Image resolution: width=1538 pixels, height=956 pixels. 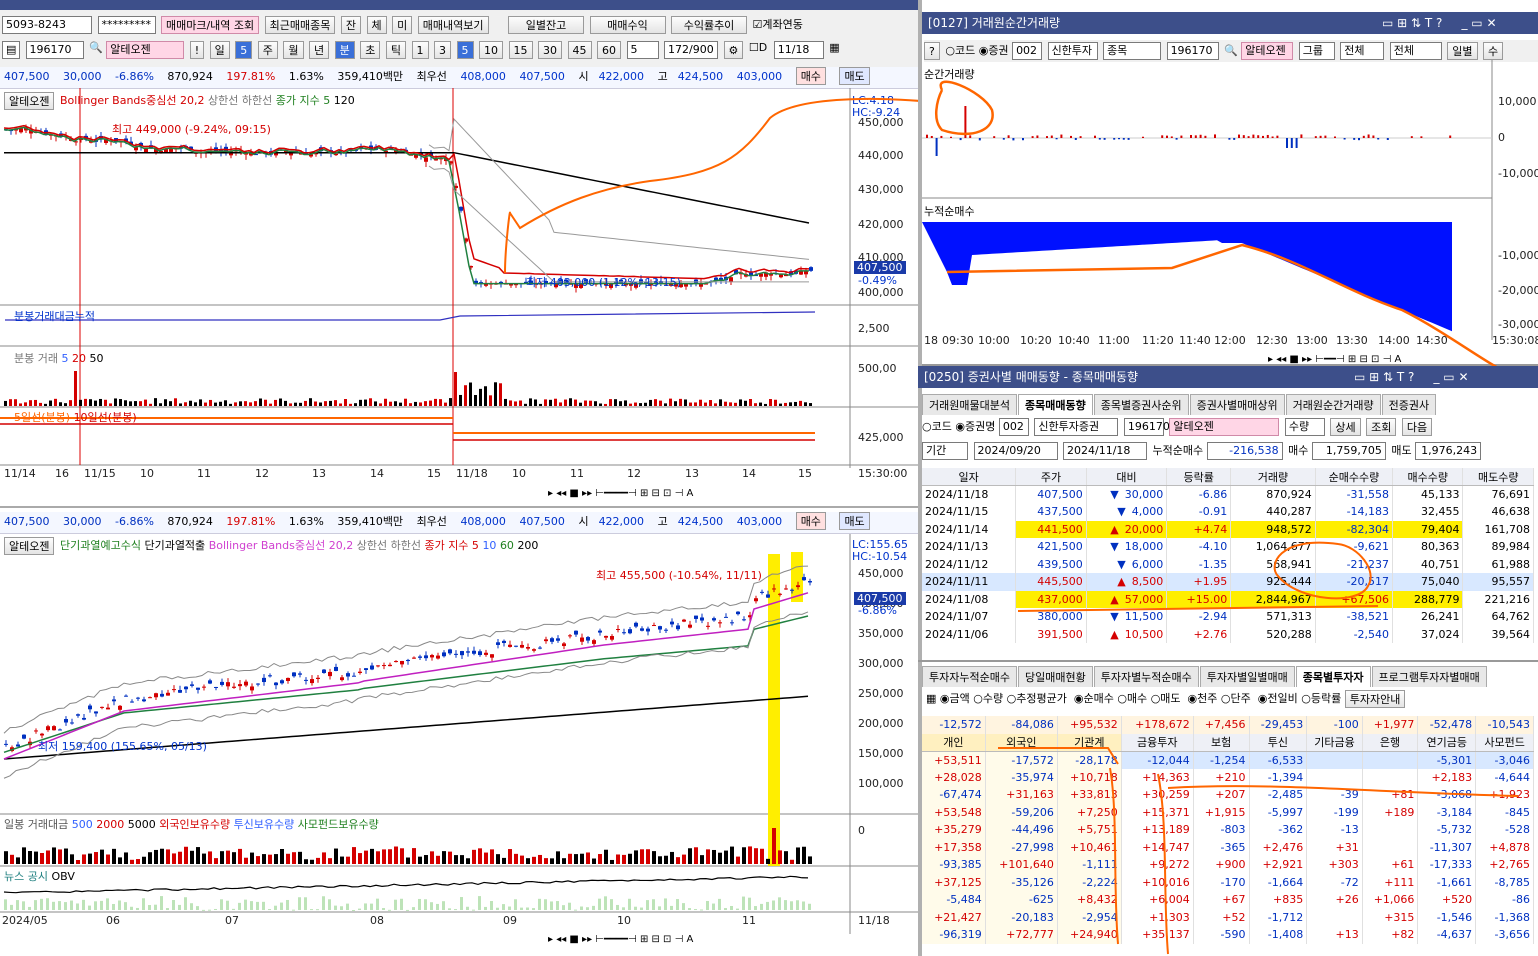 What do you see at coordinates (210, 25) in the screenshot?
I see `trade-mark-button: 매매마크/내역 조회` at bounding box center [210, 25].